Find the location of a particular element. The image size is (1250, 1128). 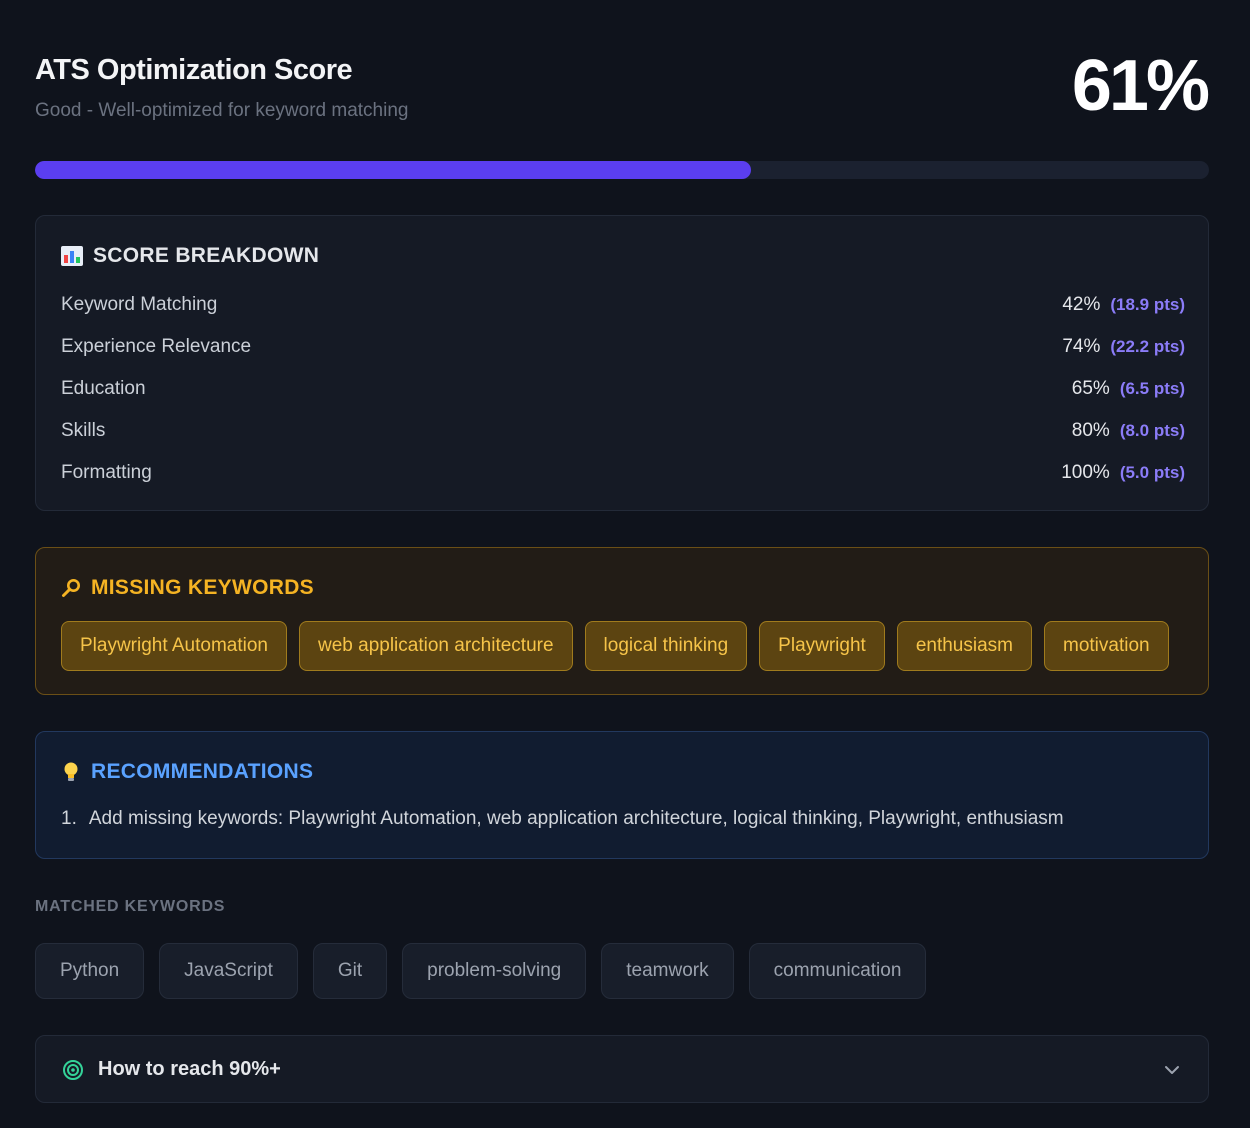

breakdown-row-formatting: Formatting 100% (5.0 pts) is located at coordinates (623, 473).